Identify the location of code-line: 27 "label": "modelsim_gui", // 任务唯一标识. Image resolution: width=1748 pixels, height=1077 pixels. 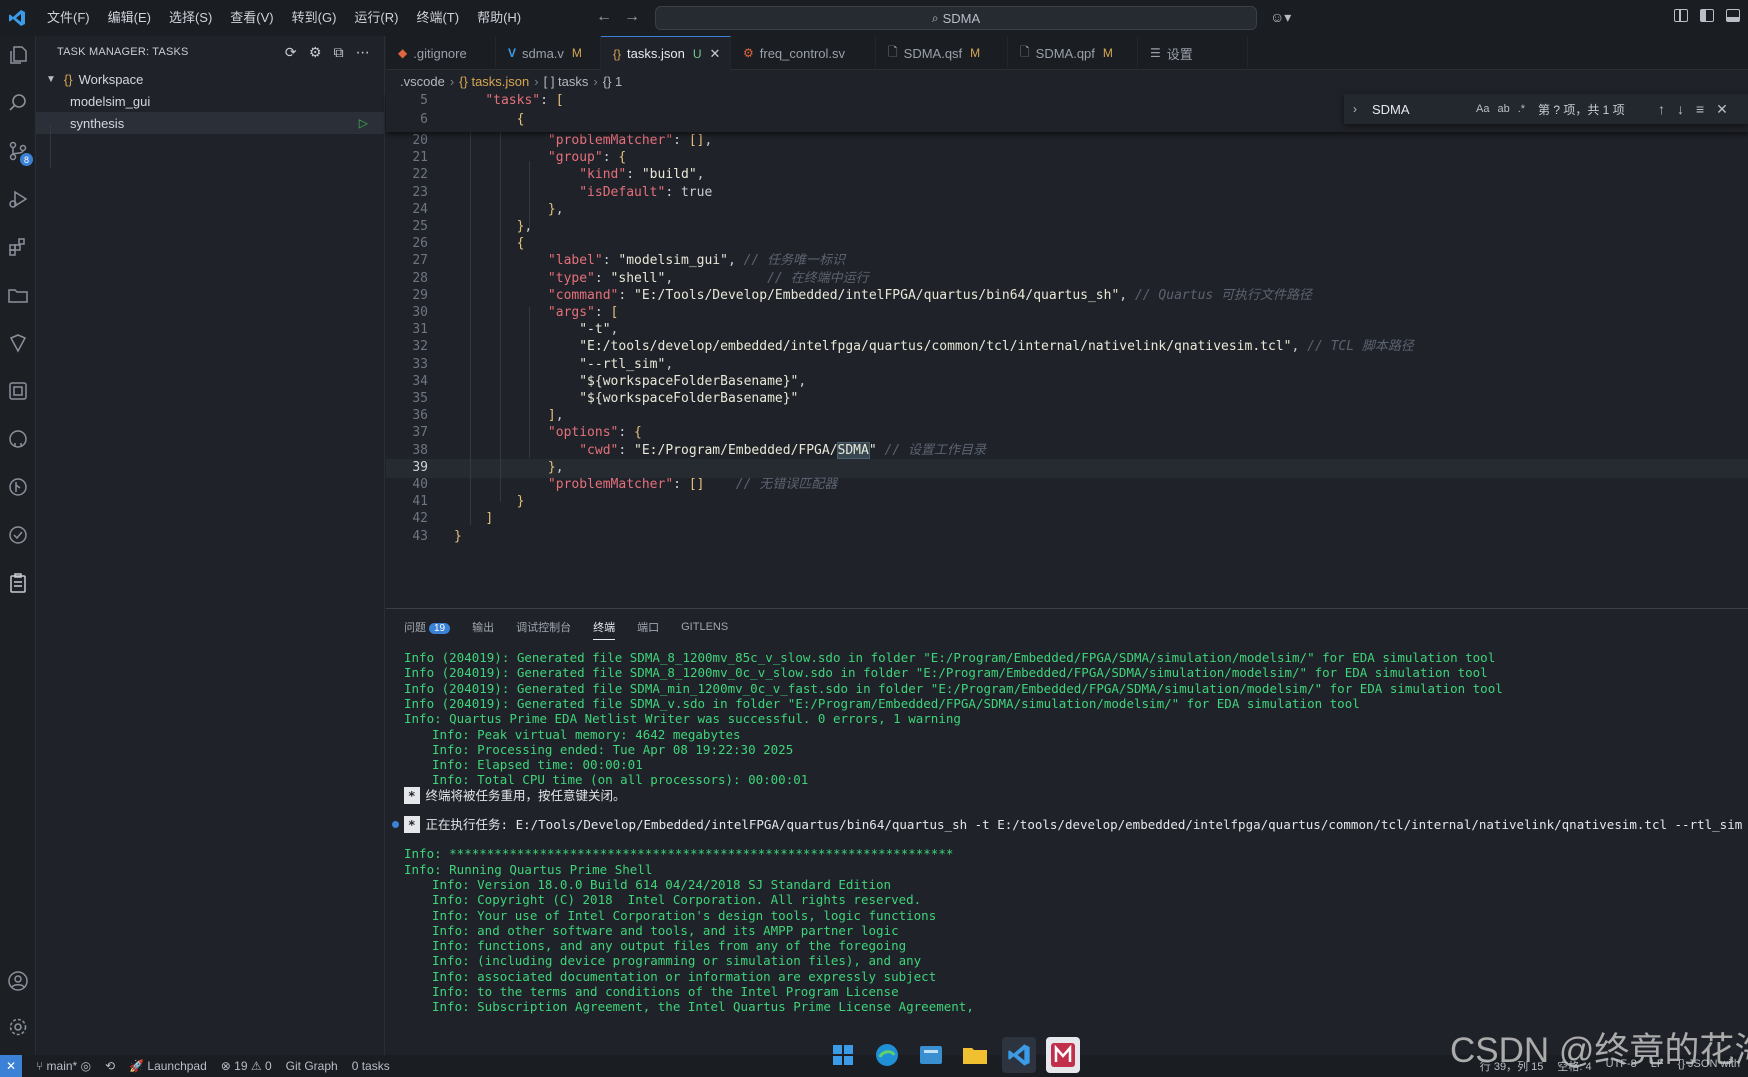
(1067, 261).